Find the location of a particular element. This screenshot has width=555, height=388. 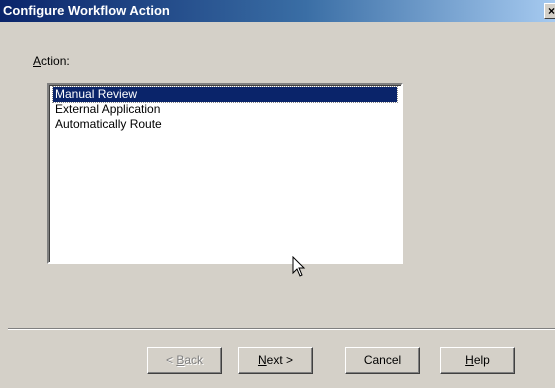

next-button-mnemonic: N is located at coordinates (262, 360).